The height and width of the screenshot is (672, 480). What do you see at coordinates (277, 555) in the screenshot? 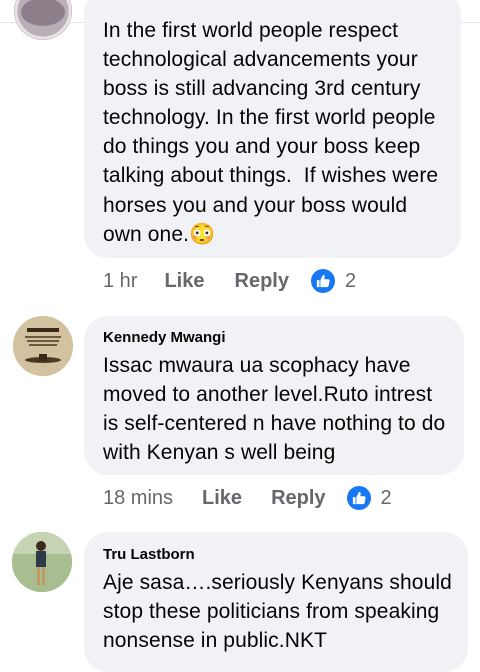
I see `comment-author: Tru Lastborn` at bounding box center [277, 555].